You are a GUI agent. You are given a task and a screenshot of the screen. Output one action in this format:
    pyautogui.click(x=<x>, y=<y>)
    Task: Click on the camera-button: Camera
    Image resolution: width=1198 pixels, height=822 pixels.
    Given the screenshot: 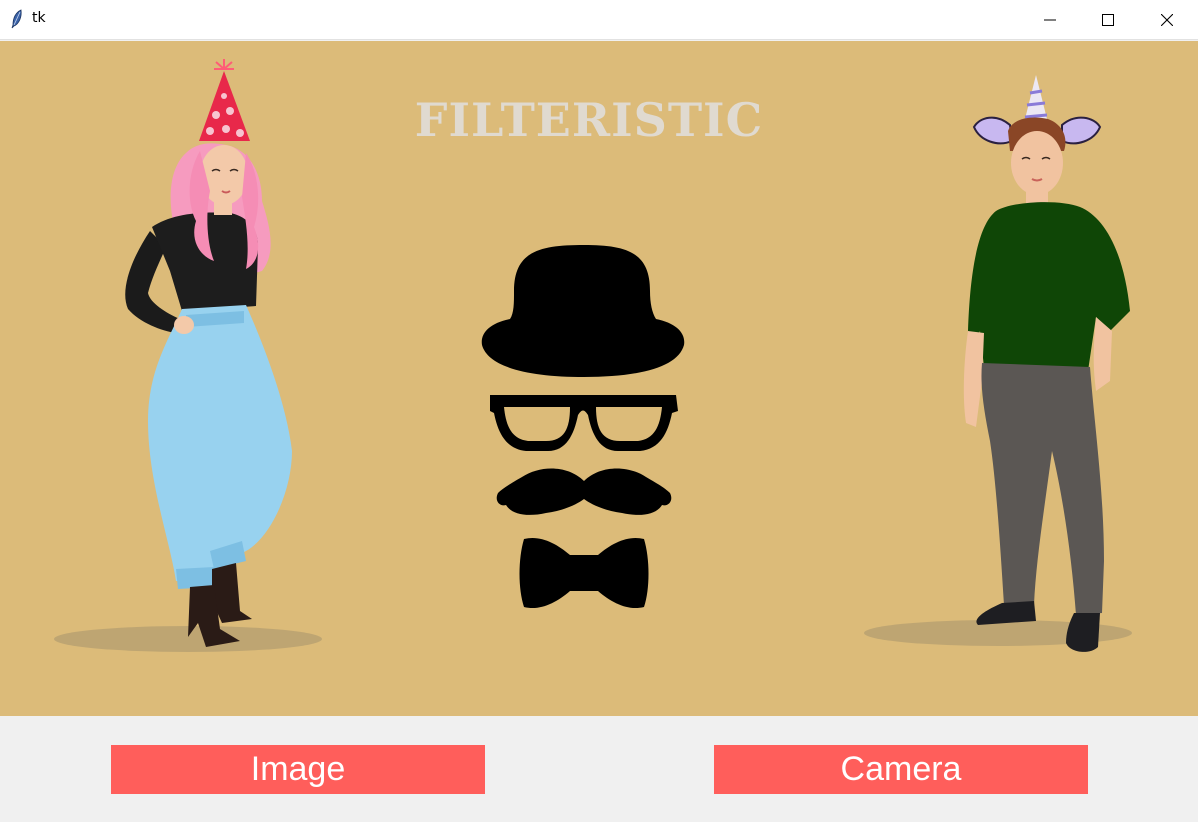 What is the action you would take?
    pyautogui.click(x=901, y=769)
    